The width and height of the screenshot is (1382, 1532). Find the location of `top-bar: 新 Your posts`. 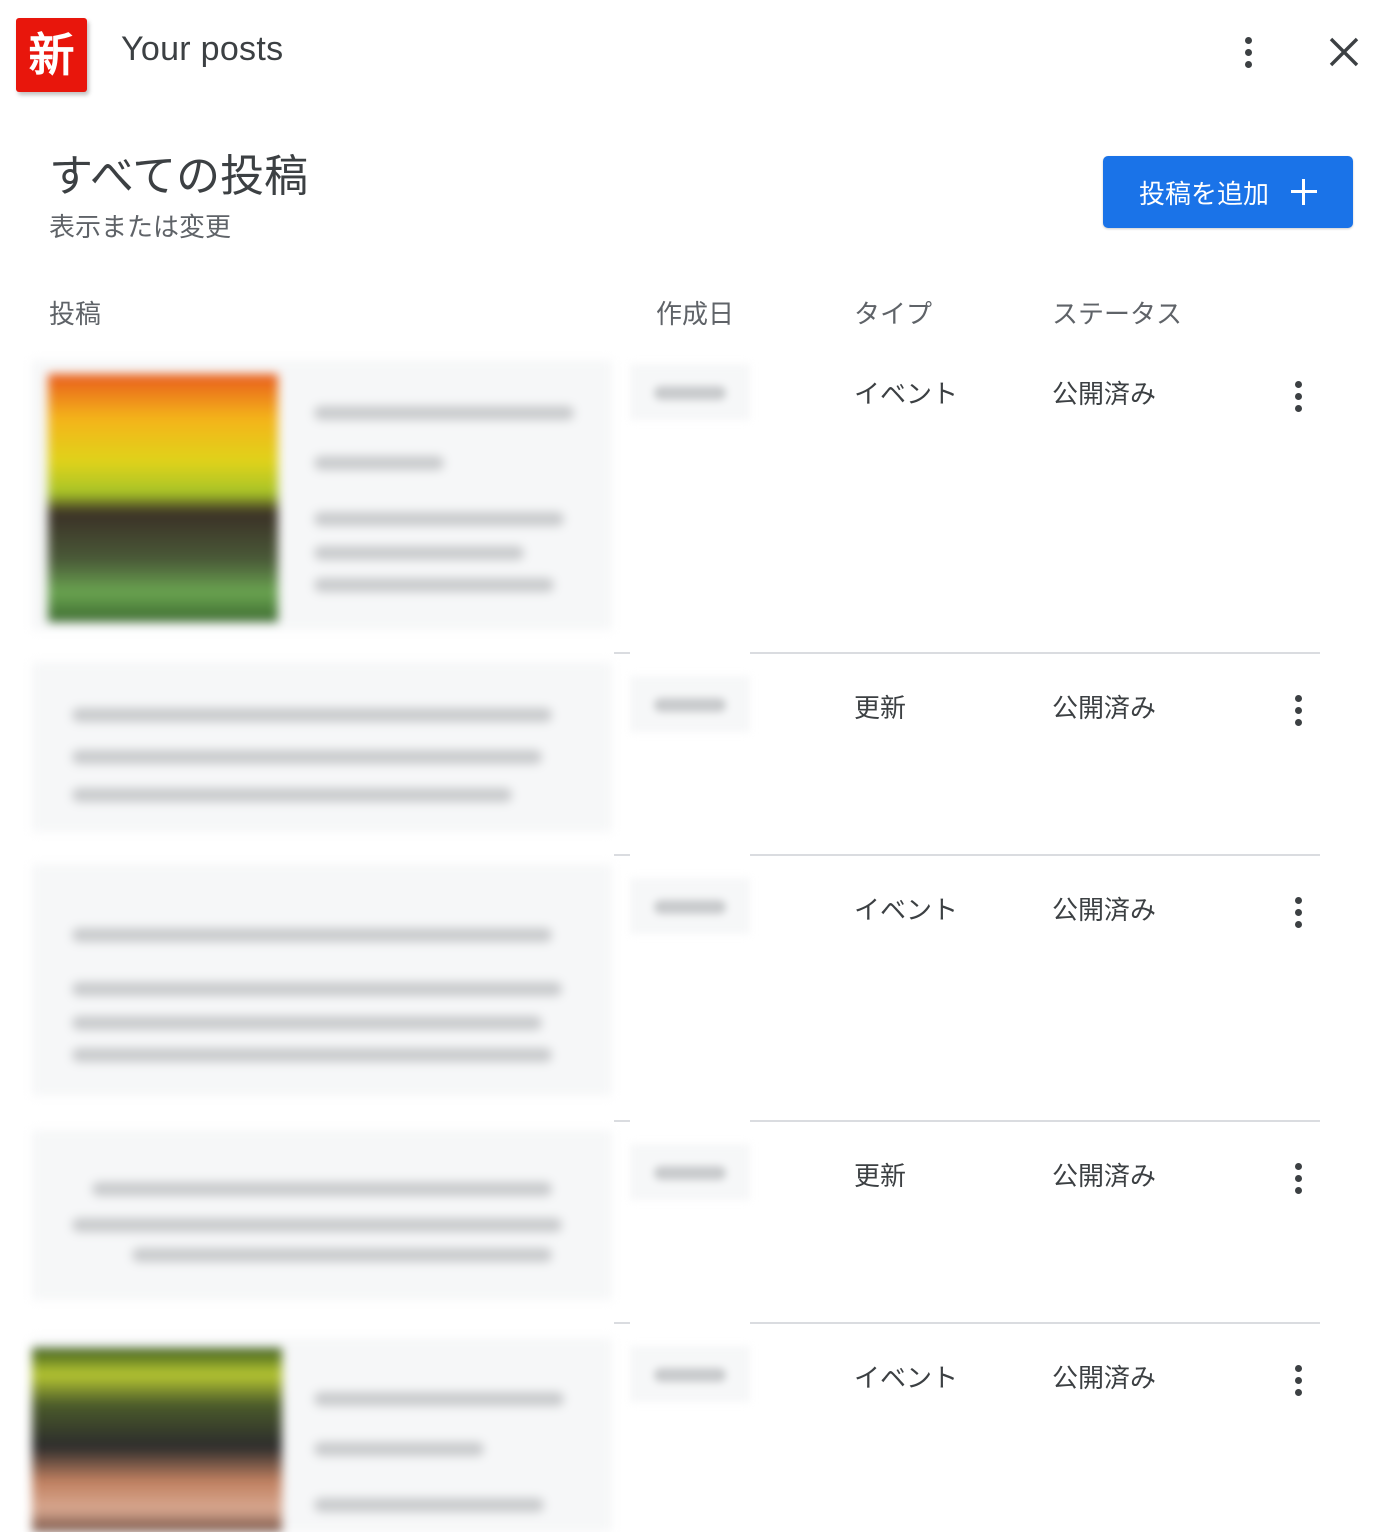

top-bar: 新 Your posts is located at coordinates (691, 55).